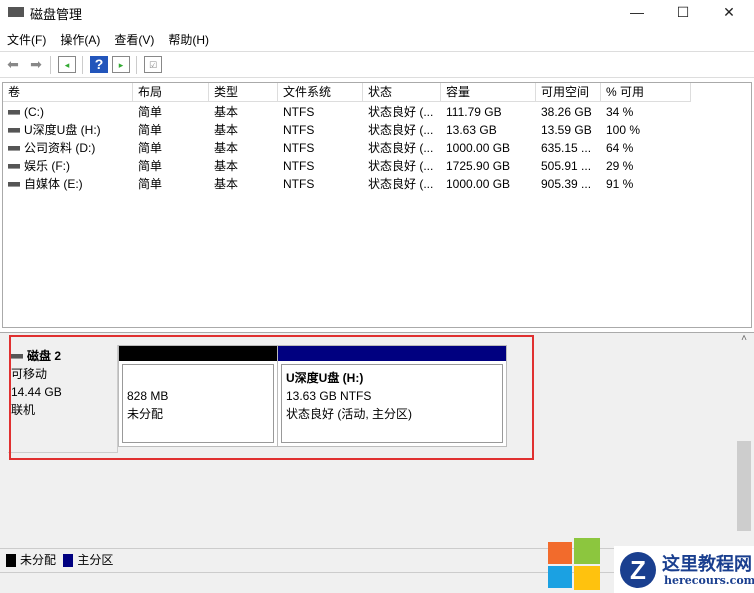  What do you see at coordinates (744, 338) in the screenshot?
I see `scroll-up-icon: ˄` at bounding box center [744, 338].